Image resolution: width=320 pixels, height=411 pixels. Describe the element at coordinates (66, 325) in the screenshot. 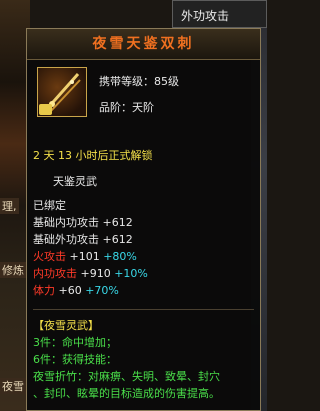

I see `set-name: 【夜雪灵武】` at that location.